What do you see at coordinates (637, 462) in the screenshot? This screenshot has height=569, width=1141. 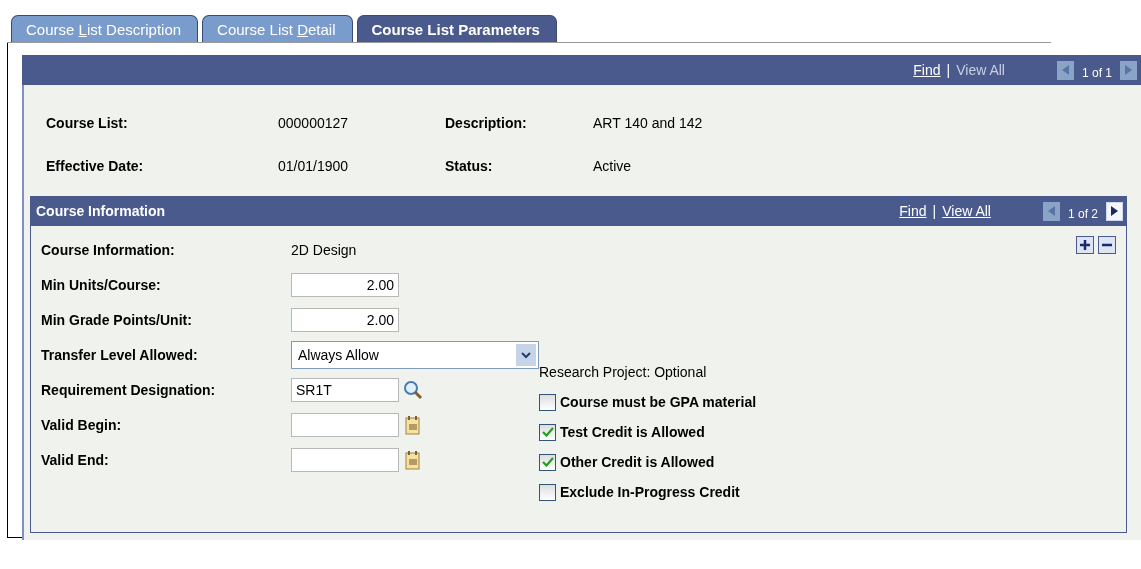 I see `checkbox-label: Other Credit is Allowed` at bounding box center [637, 462].